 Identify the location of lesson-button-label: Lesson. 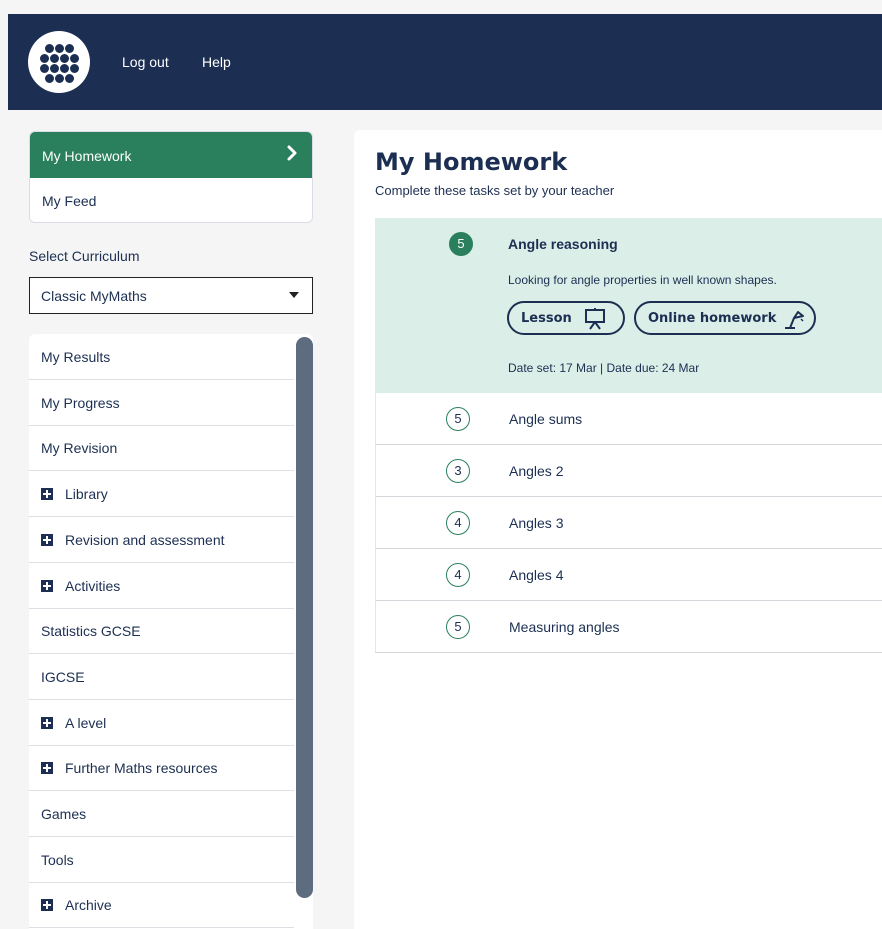
(546, 318).